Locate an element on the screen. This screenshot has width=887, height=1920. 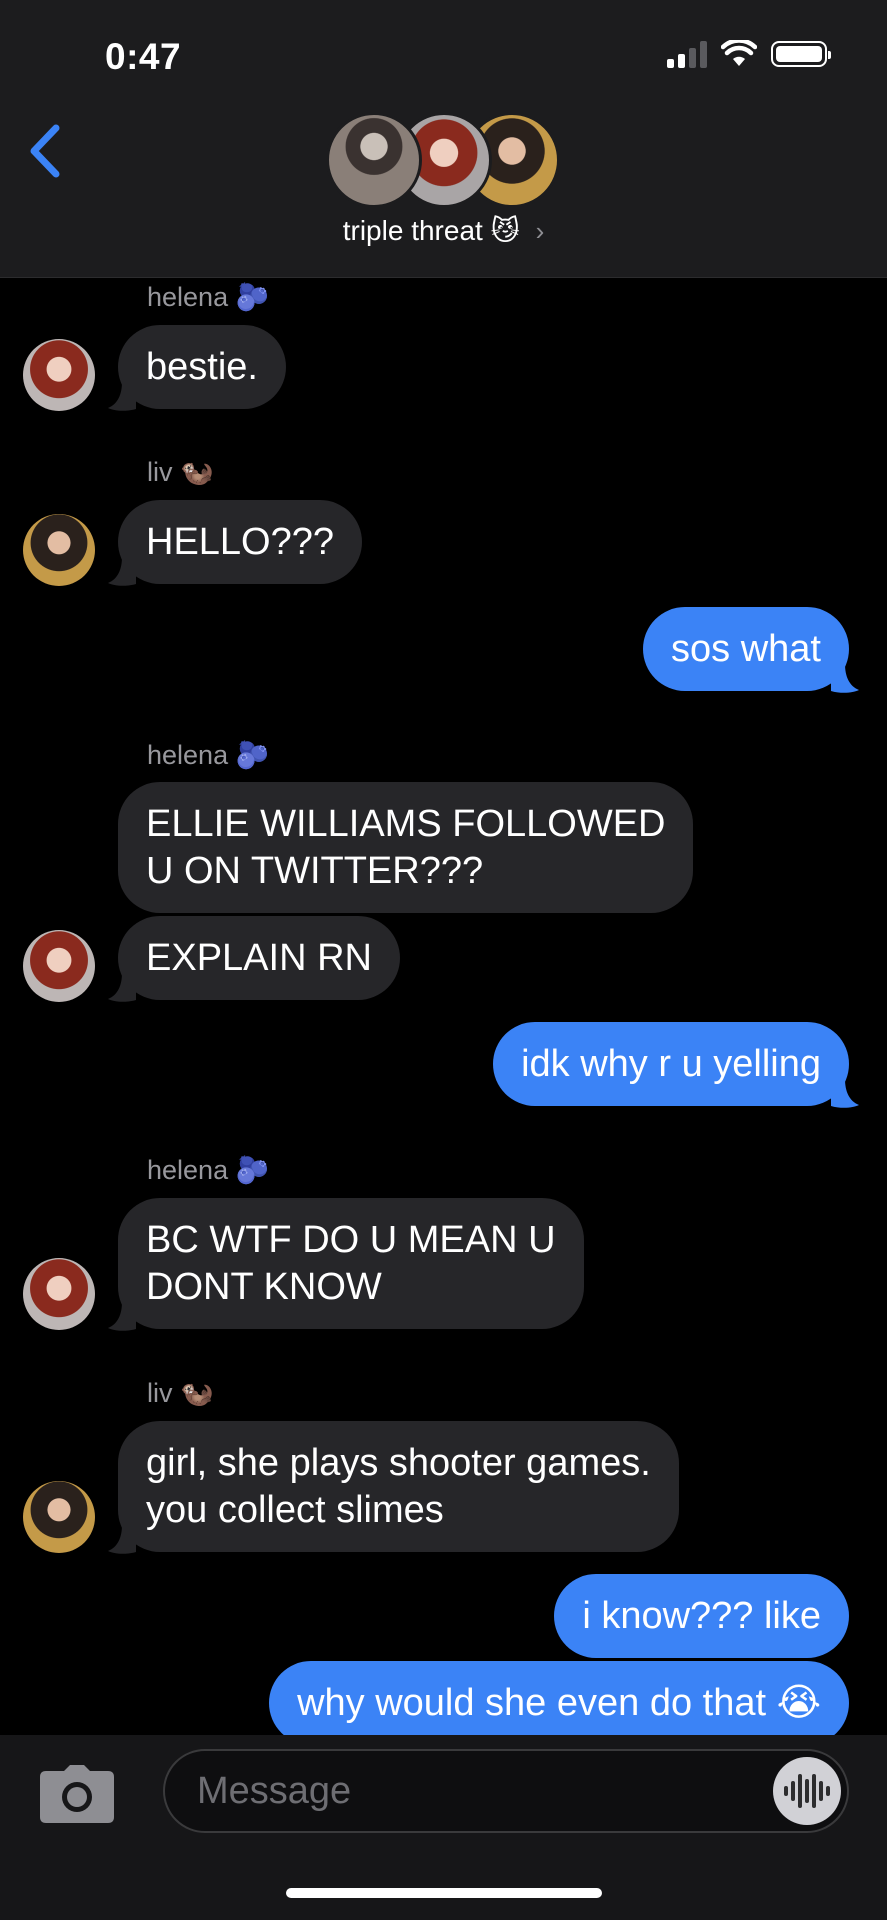
cat-emoji-icon: 😼 is located at coordinates (505, 230).